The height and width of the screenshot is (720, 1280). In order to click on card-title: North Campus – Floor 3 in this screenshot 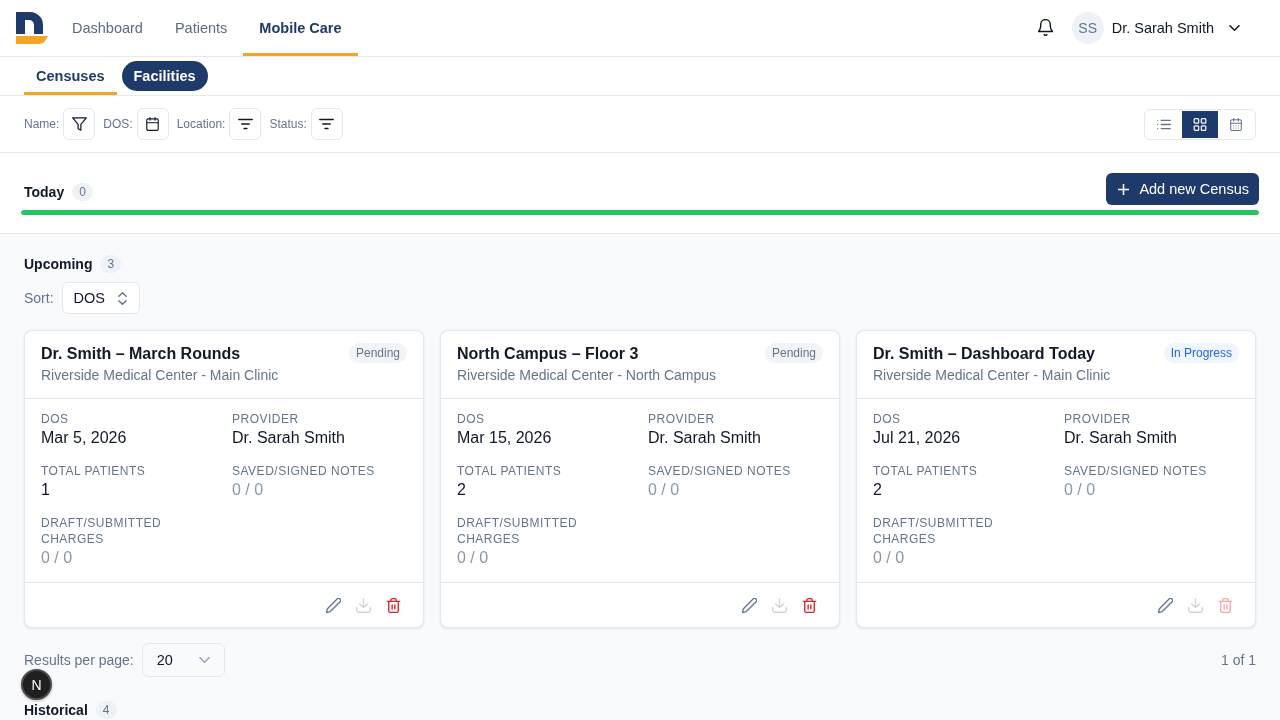, I will do `click(548, 354)`.